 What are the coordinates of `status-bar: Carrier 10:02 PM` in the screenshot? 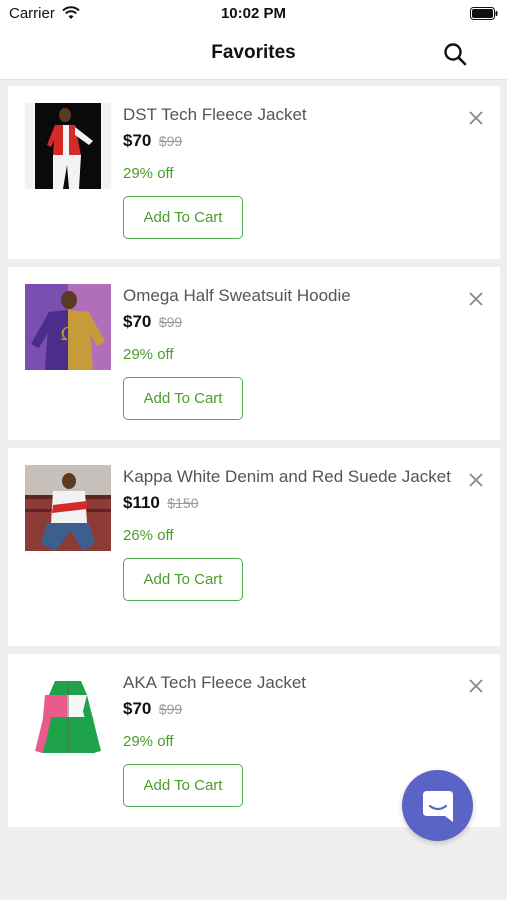 It's located at (253, 14).